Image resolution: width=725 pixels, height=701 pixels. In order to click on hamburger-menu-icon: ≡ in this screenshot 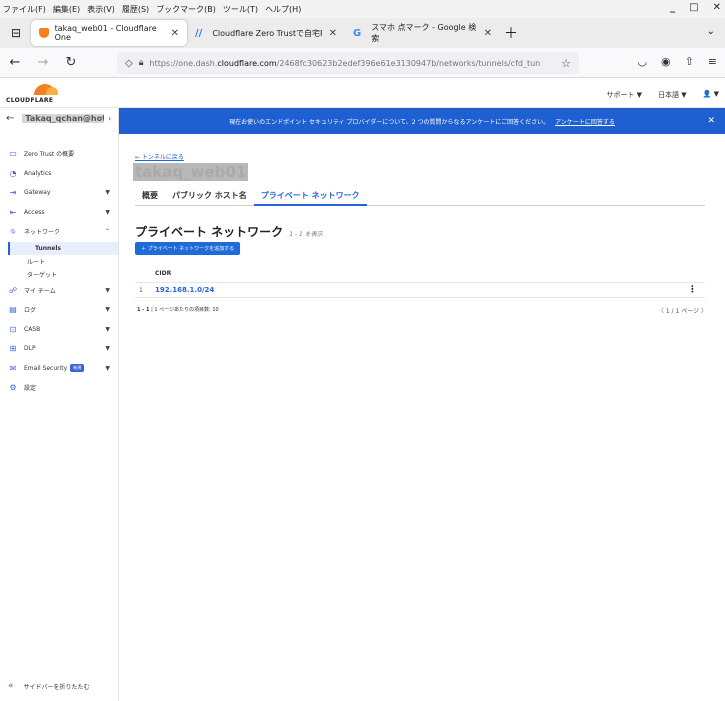, I will do `click(712, 61)`.